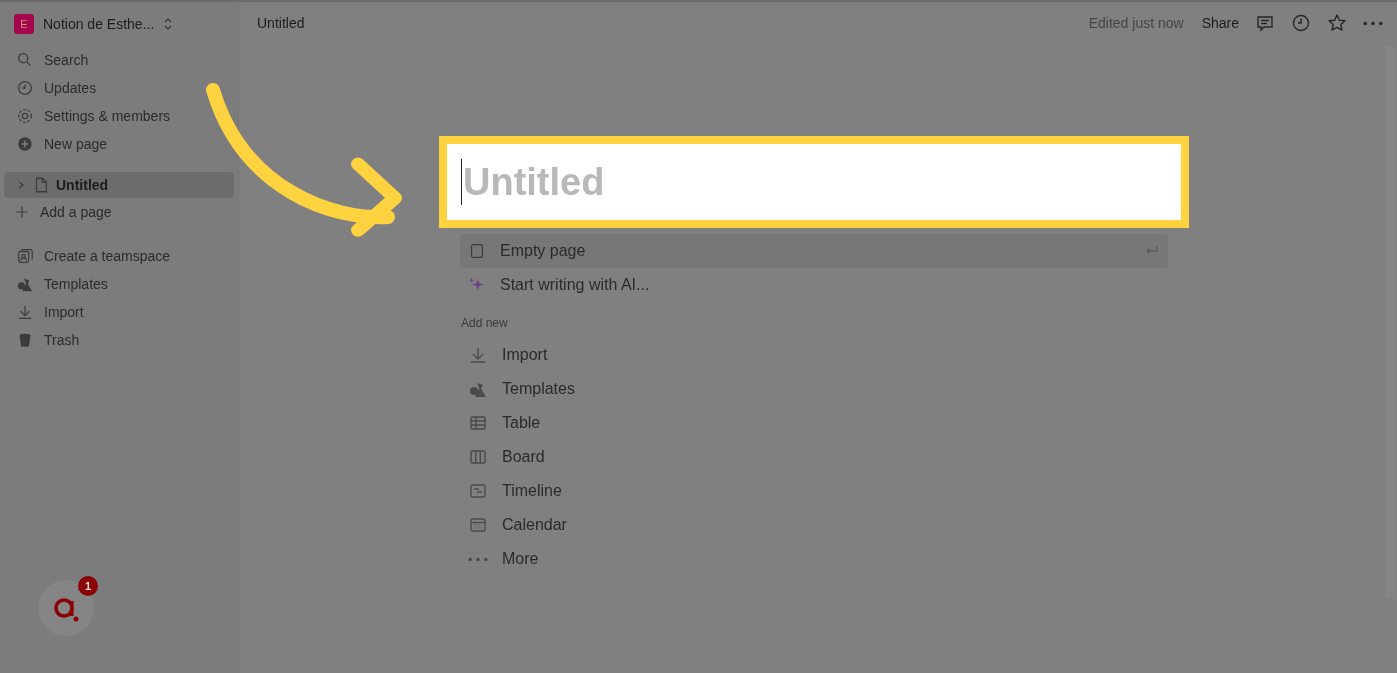  I want to click on settings-icon, so click(25, 116).